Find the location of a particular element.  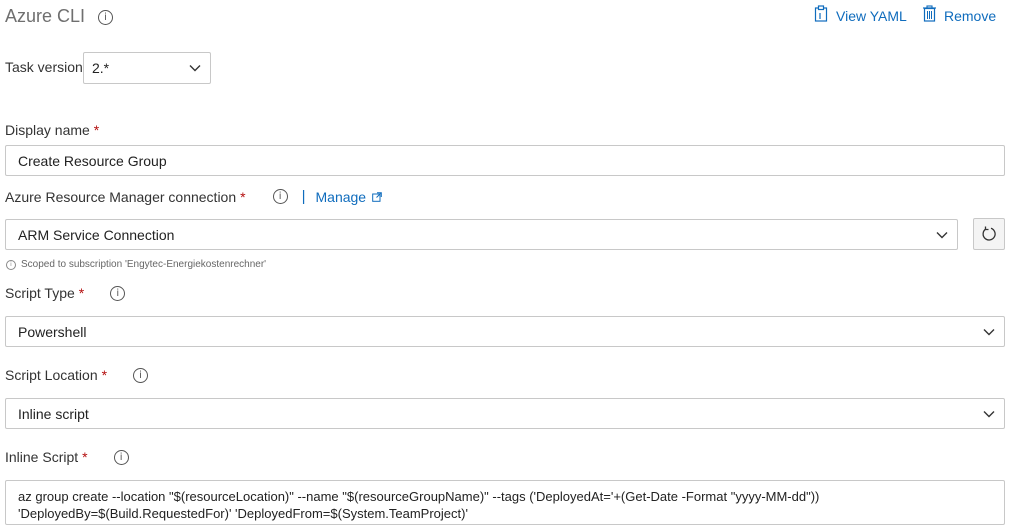

task-version-select: 2.* is located at coordinates (147, 68).